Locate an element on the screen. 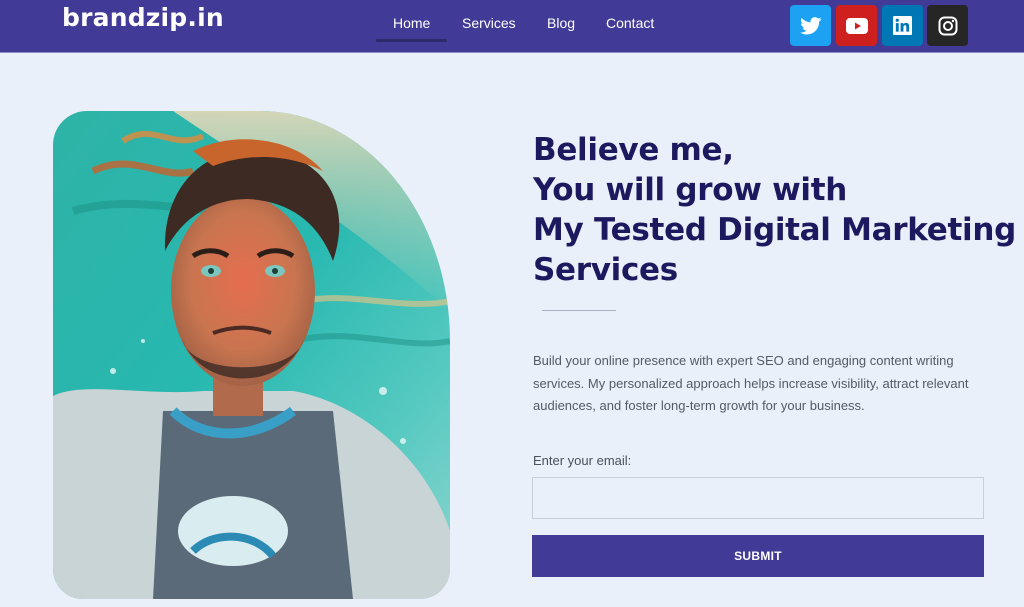  instagram-button is located at coordinates (947, 25).